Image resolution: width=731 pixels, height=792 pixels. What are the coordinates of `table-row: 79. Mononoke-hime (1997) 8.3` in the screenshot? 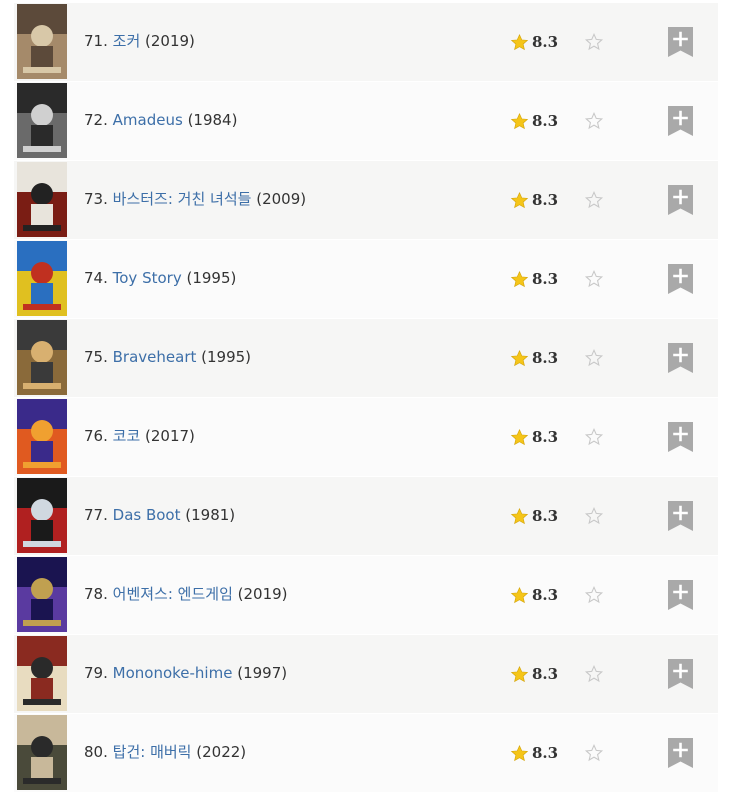 It's located at (366, 673).